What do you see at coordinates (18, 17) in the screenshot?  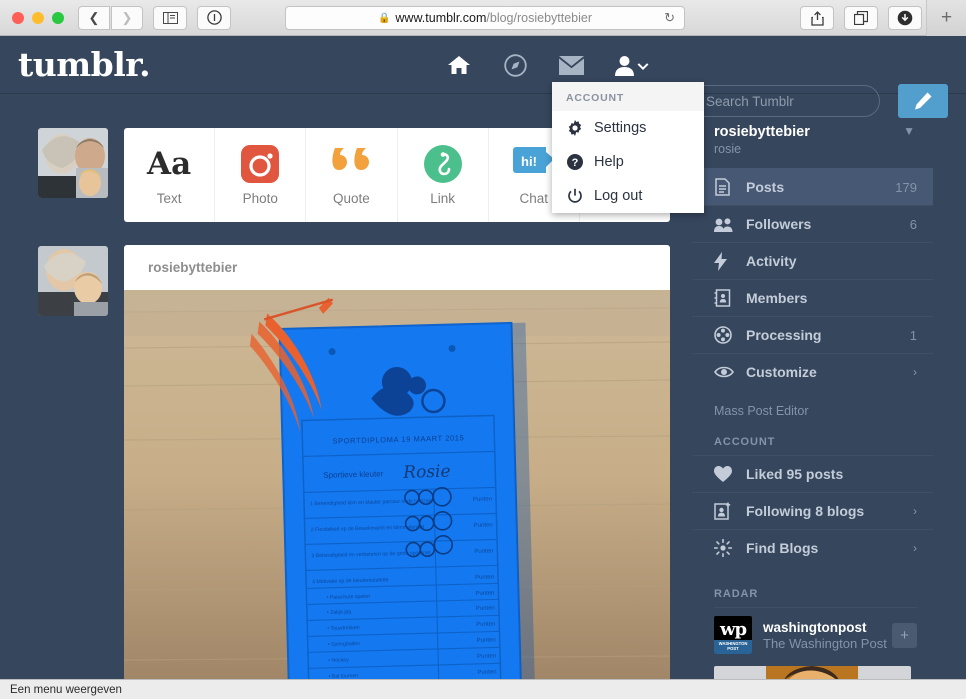 I see `close-window-button` at bounding box center [18, 17].